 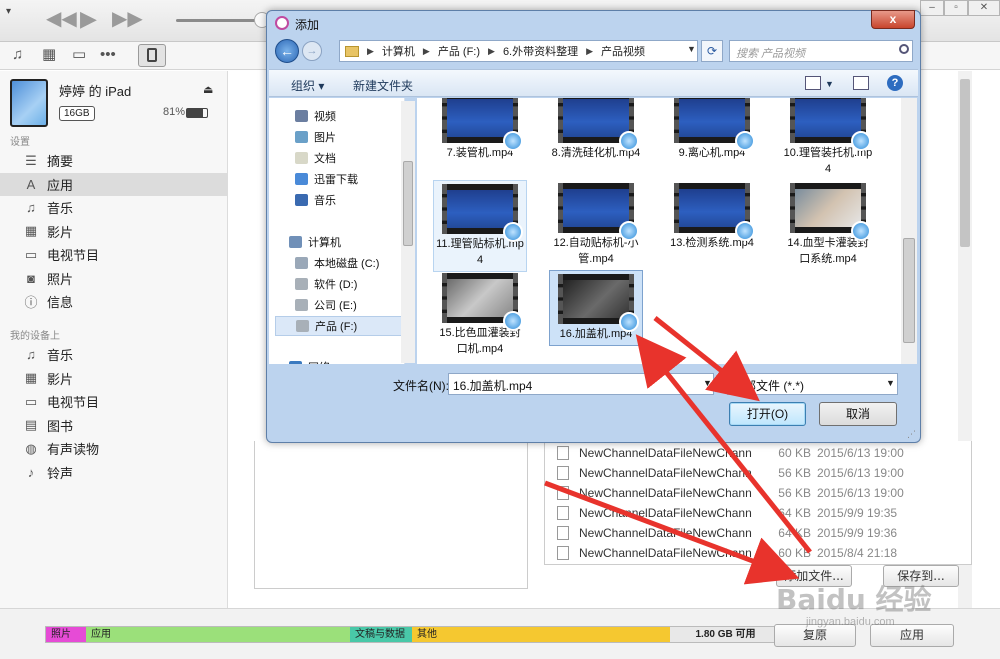 What do you see at coordinates (890, 383) in the screenshot?
I see `filetype-dropdown-icon: ▼` at bounding box center [890, 383].